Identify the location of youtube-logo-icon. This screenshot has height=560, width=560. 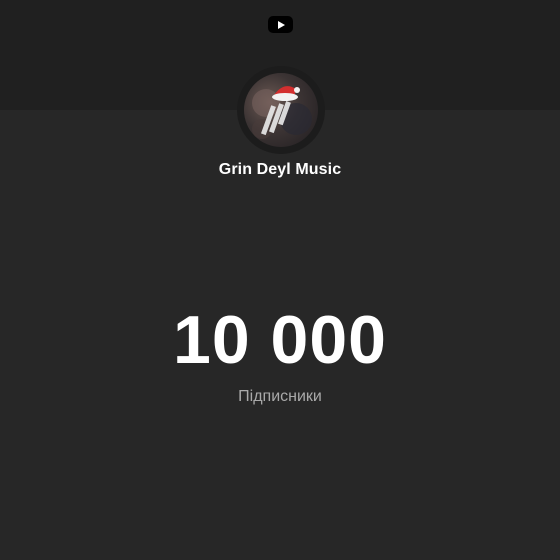
(280, 24).